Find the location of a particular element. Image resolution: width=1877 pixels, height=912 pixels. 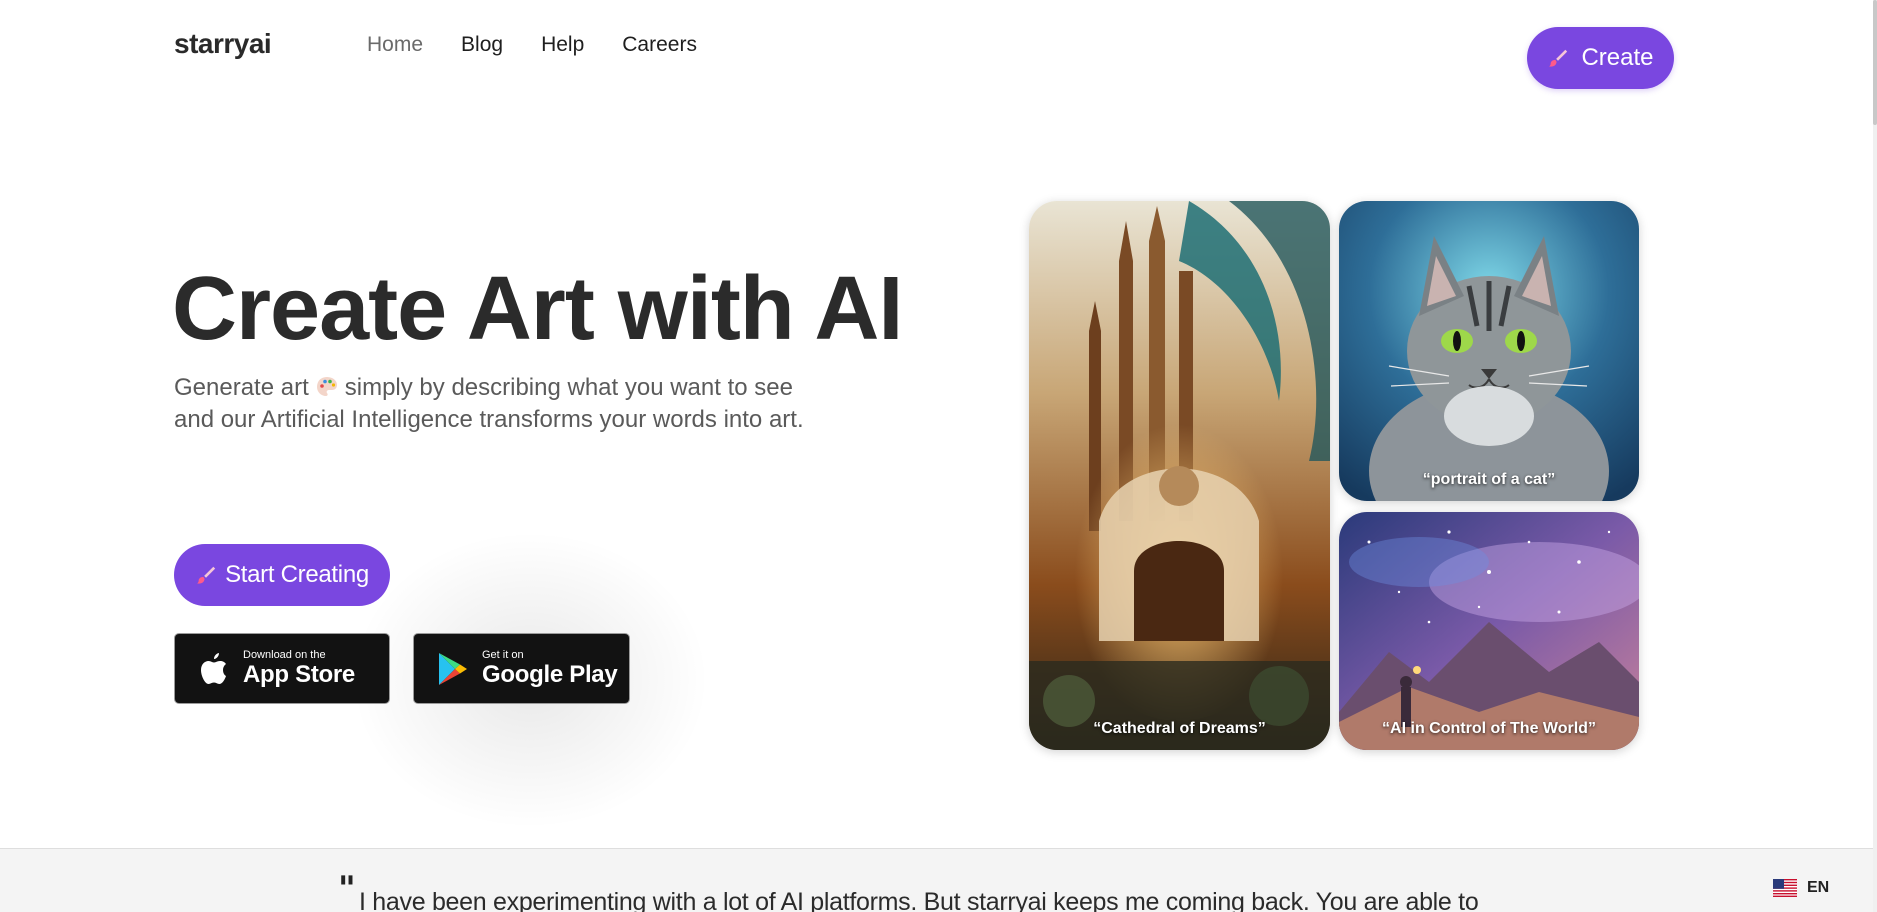

cat-image is located at coordinates (1489, 351).